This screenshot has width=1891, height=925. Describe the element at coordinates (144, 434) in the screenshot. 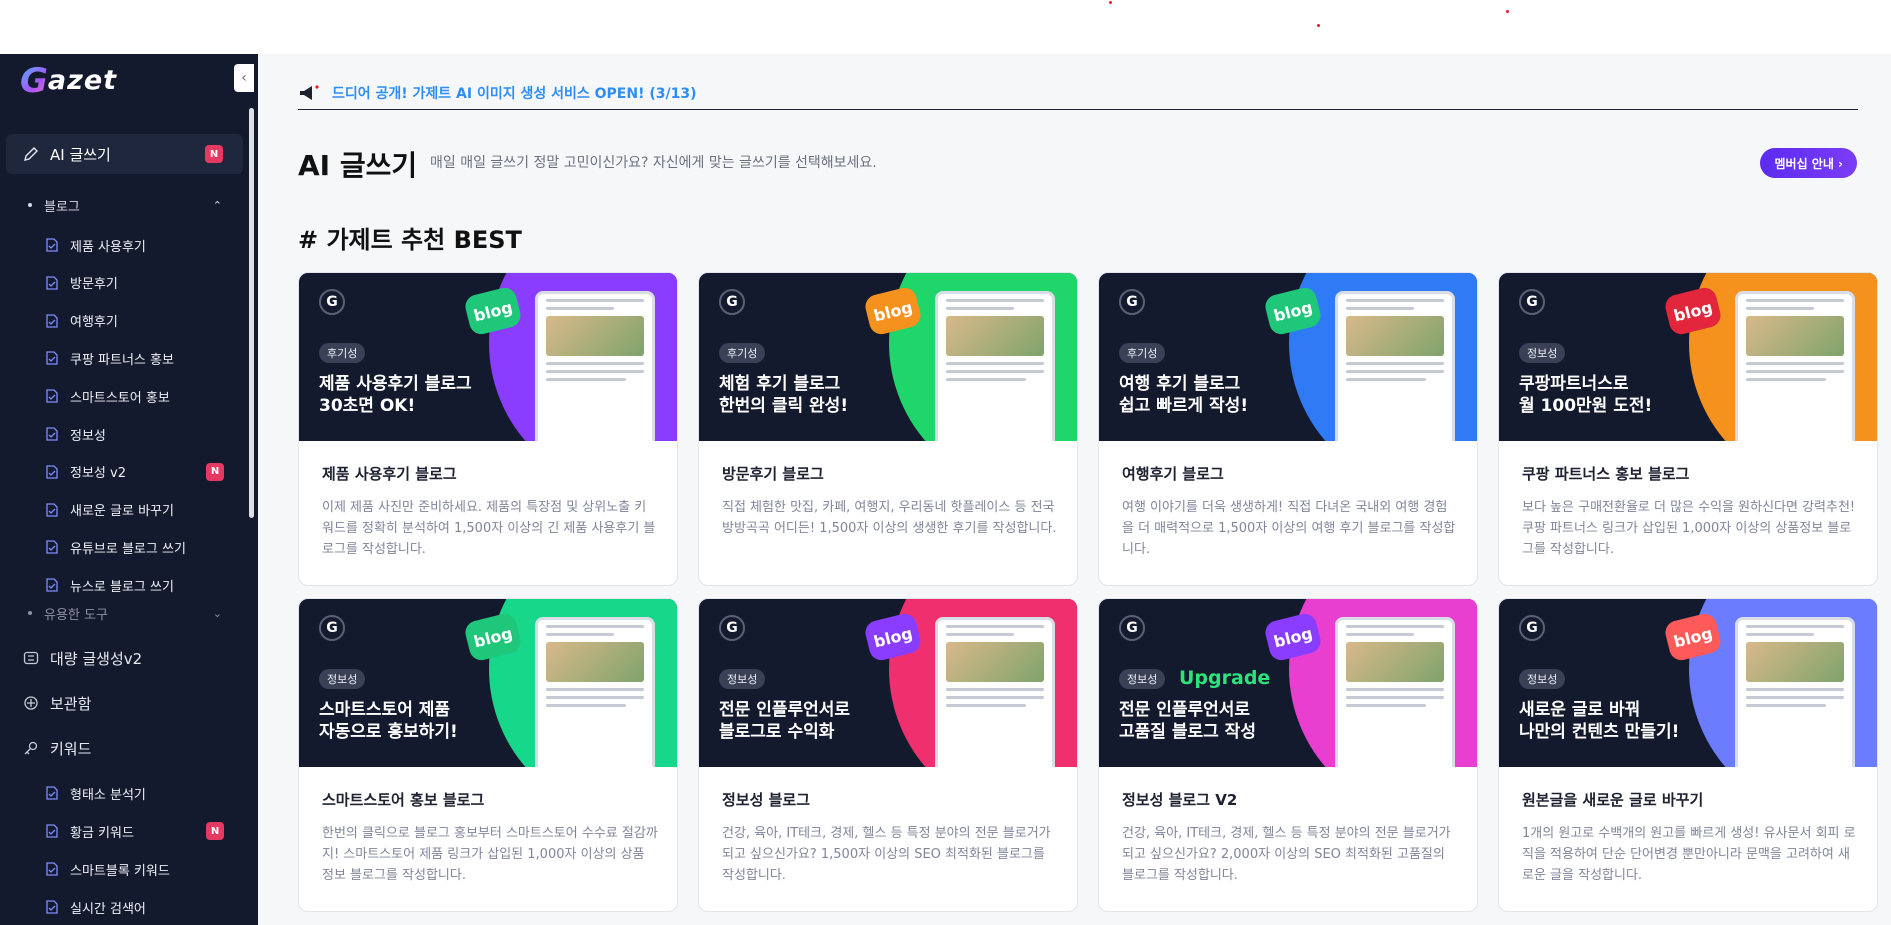

I see `sidebar-subitem: 정보성` at that location.